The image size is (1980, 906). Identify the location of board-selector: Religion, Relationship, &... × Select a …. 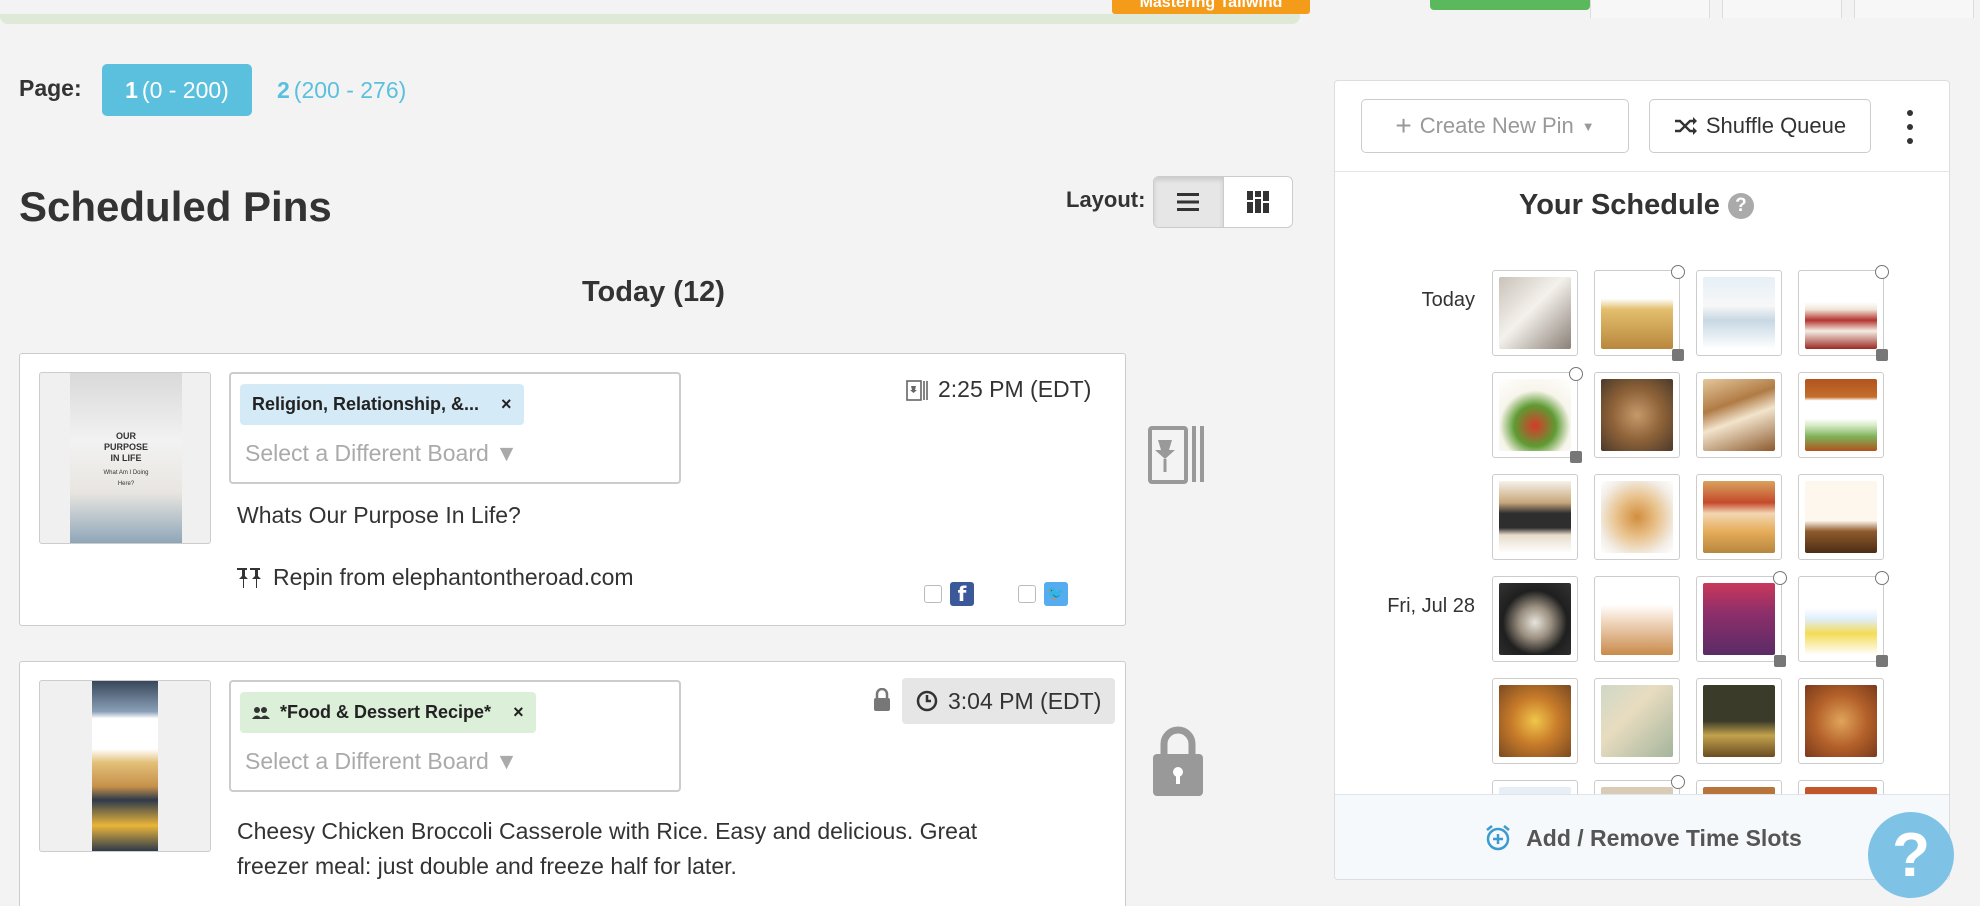
(455, 428).